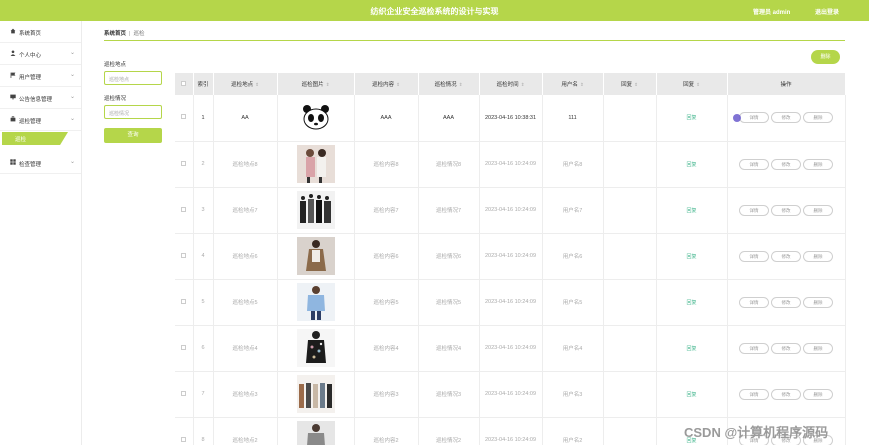 This screenshot has height=445, width=869. Describe the element at coordinates (115, 34) in the screenshot. I see `breadcrumb-home: 系统首页` at that location.